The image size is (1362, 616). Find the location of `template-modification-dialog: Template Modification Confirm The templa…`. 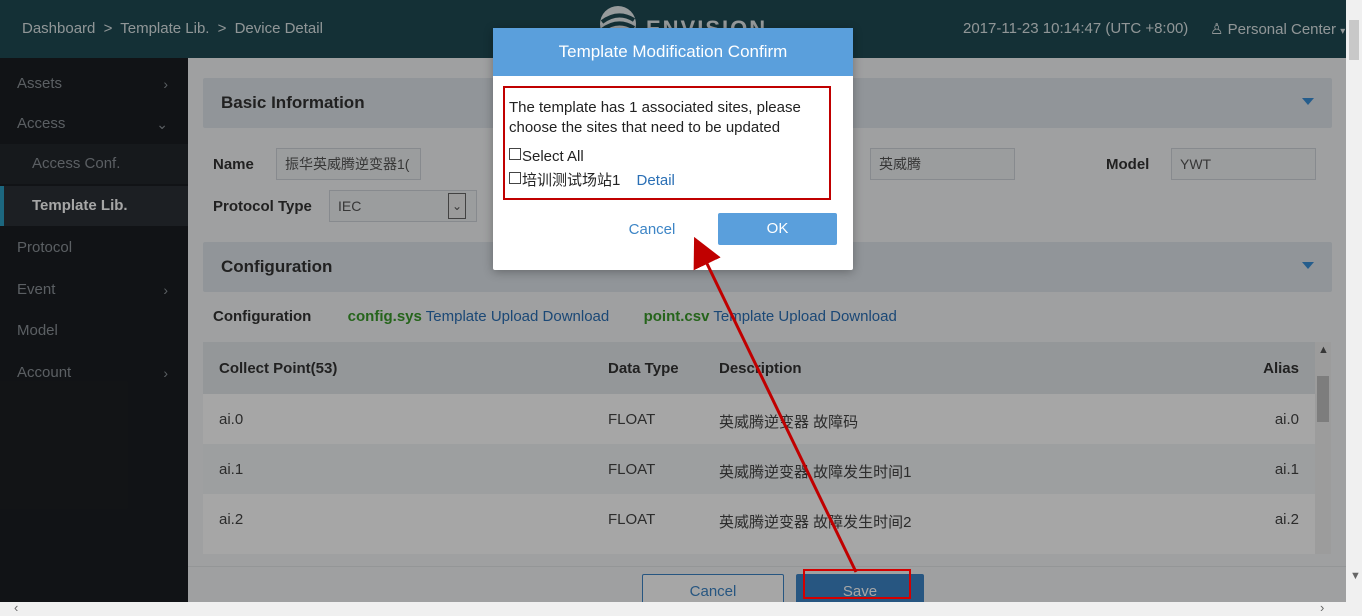

template-modification-dialog: Template Modification Confirm The templa… is located at coordinates (673, 149).